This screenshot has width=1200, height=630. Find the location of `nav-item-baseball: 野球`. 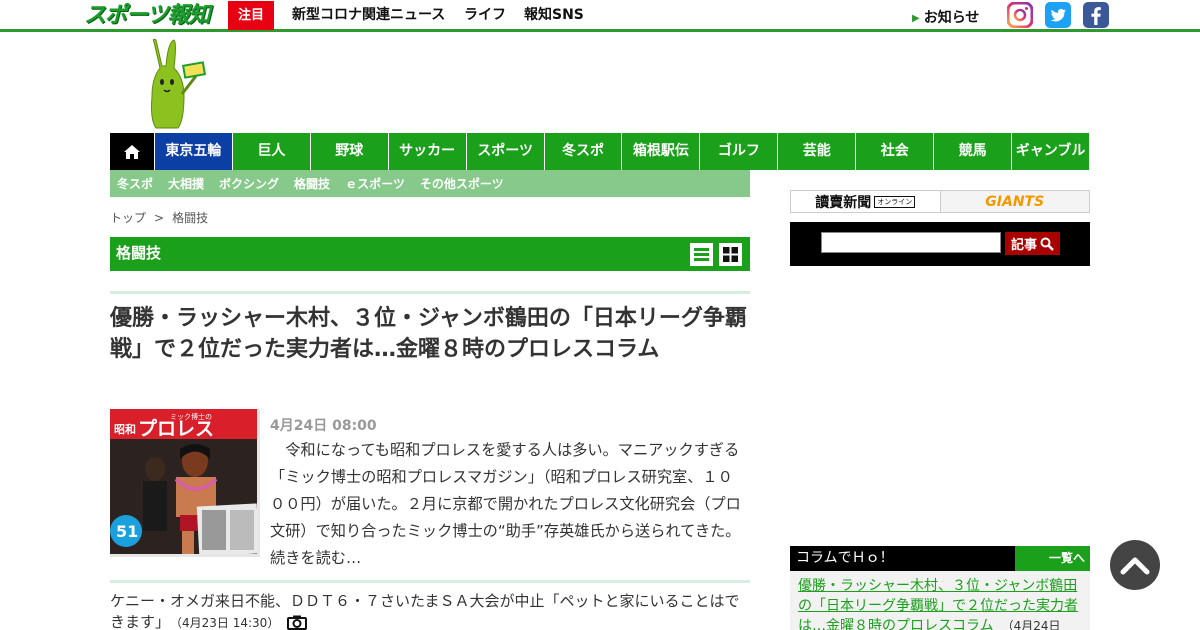

nav-item-baseball: 野球 is located at coordinates (348, 151).